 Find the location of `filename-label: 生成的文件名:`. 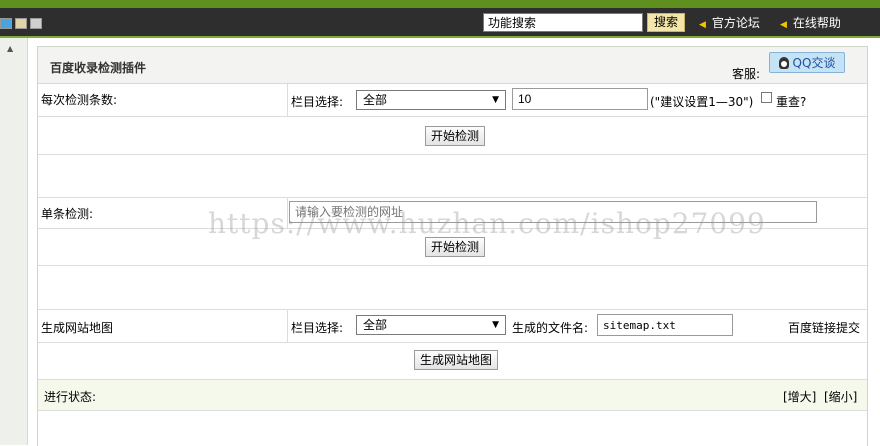

filename-label: 生成的文件名: is located at coordinates (550, 328).